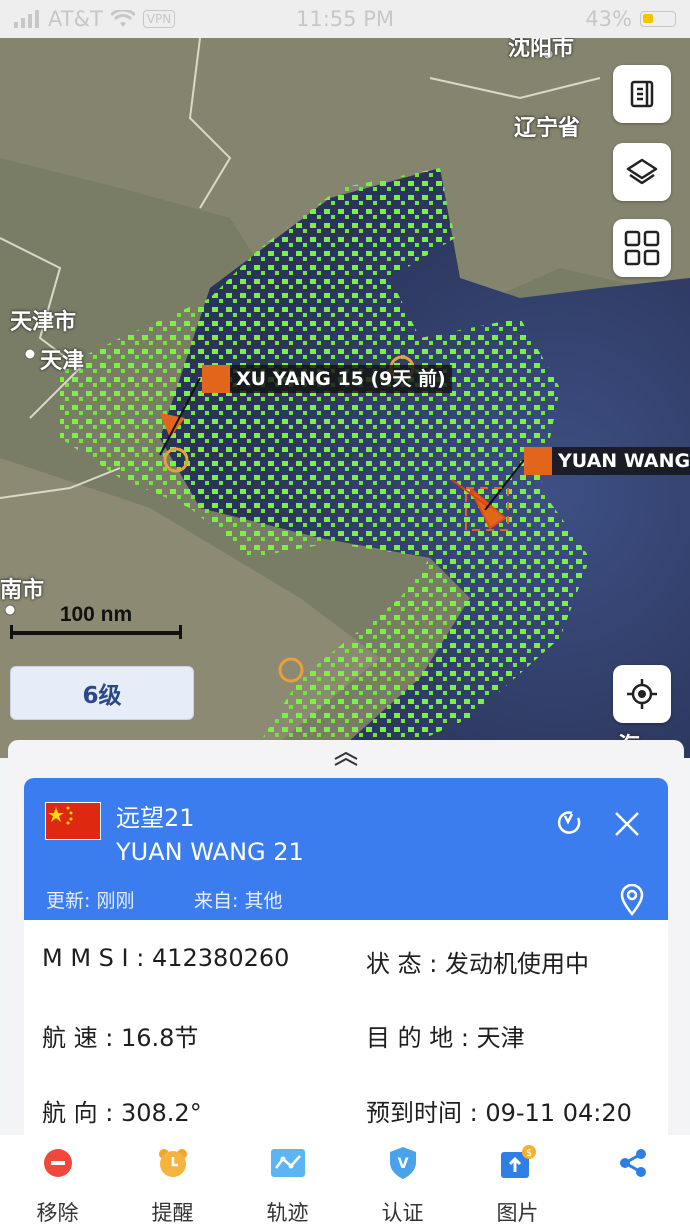 The width and height of the screenshot is (690, 1227). Describe the element at coordinates (287, 1213) in the screenshot. I see `tab-label: 轨迹` at that location.